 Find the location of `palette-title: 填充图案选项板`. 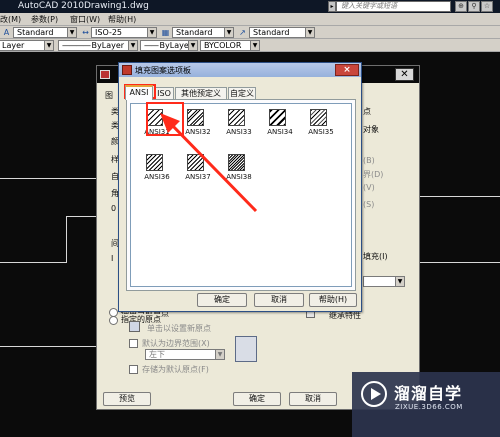

palette-title: 填充图案选项板 is located at coordinates (163, 70).